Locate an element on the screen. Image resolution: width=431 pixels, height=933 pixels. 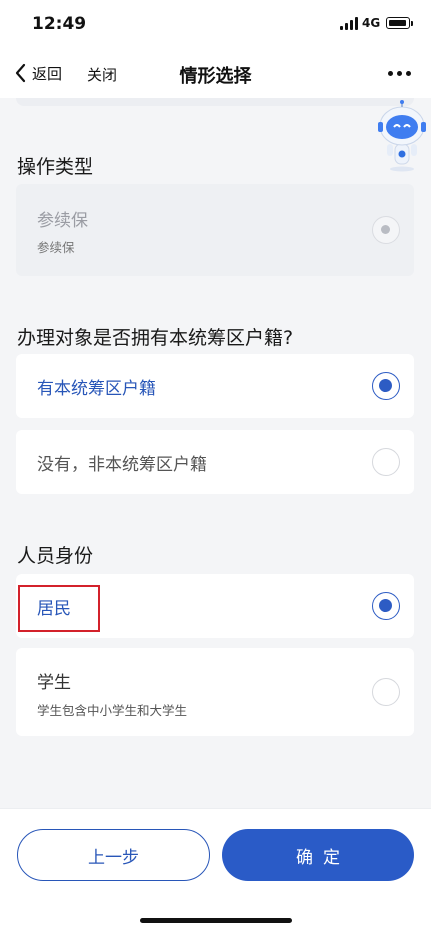
robot-assistant-icon is located at coordinates (402, 136).